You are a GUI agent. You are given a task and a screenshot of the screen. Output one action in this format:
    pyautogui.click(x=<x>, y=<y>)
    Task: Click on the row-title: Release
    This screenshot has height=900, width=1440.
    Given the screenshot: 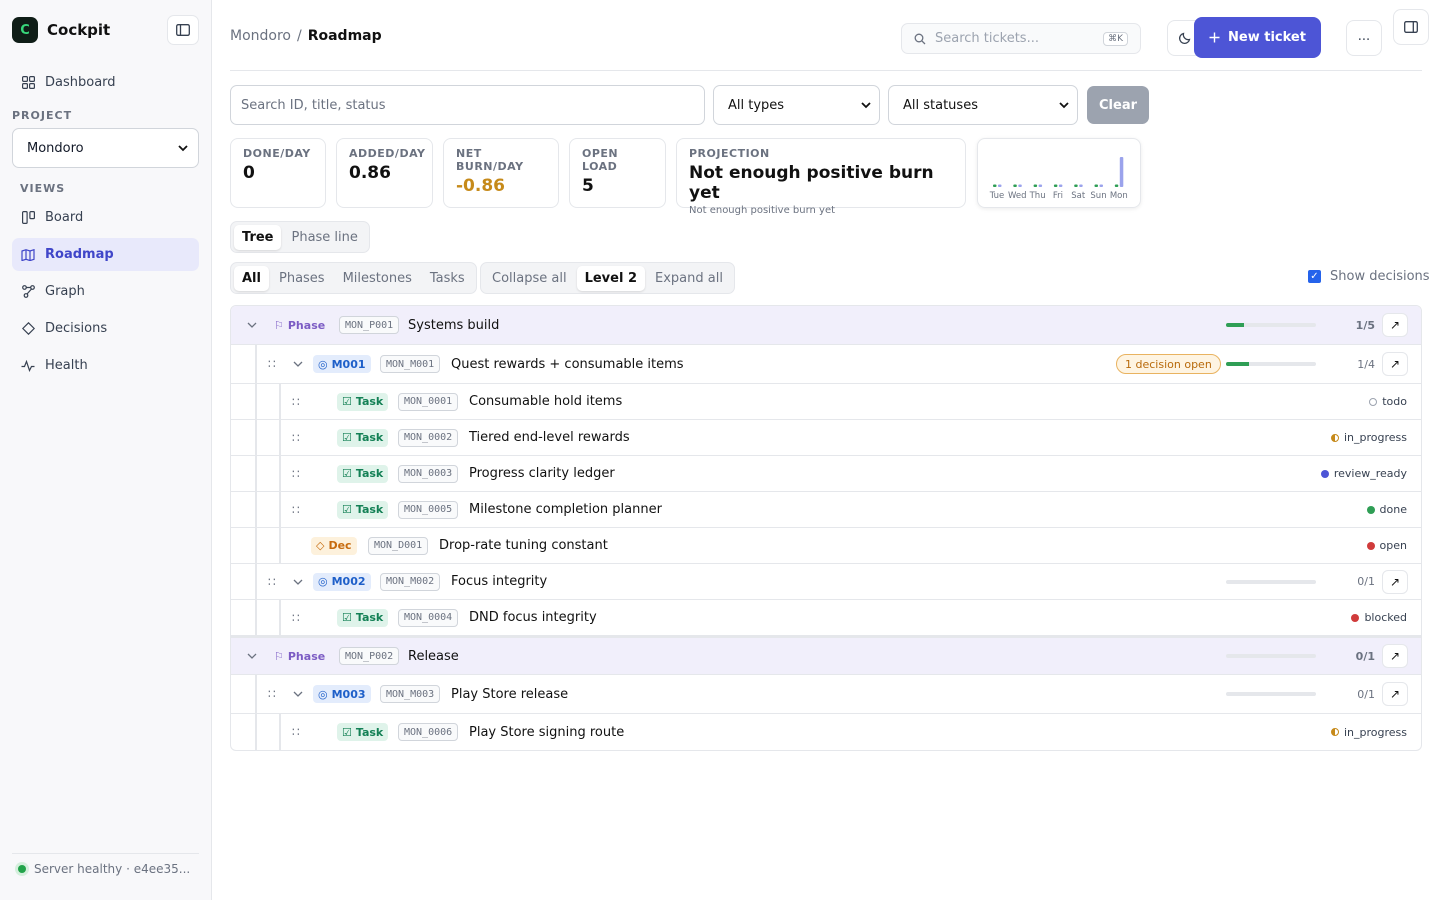 What is the action you would take?
    pyautogui.click(x=433, y=656)
    